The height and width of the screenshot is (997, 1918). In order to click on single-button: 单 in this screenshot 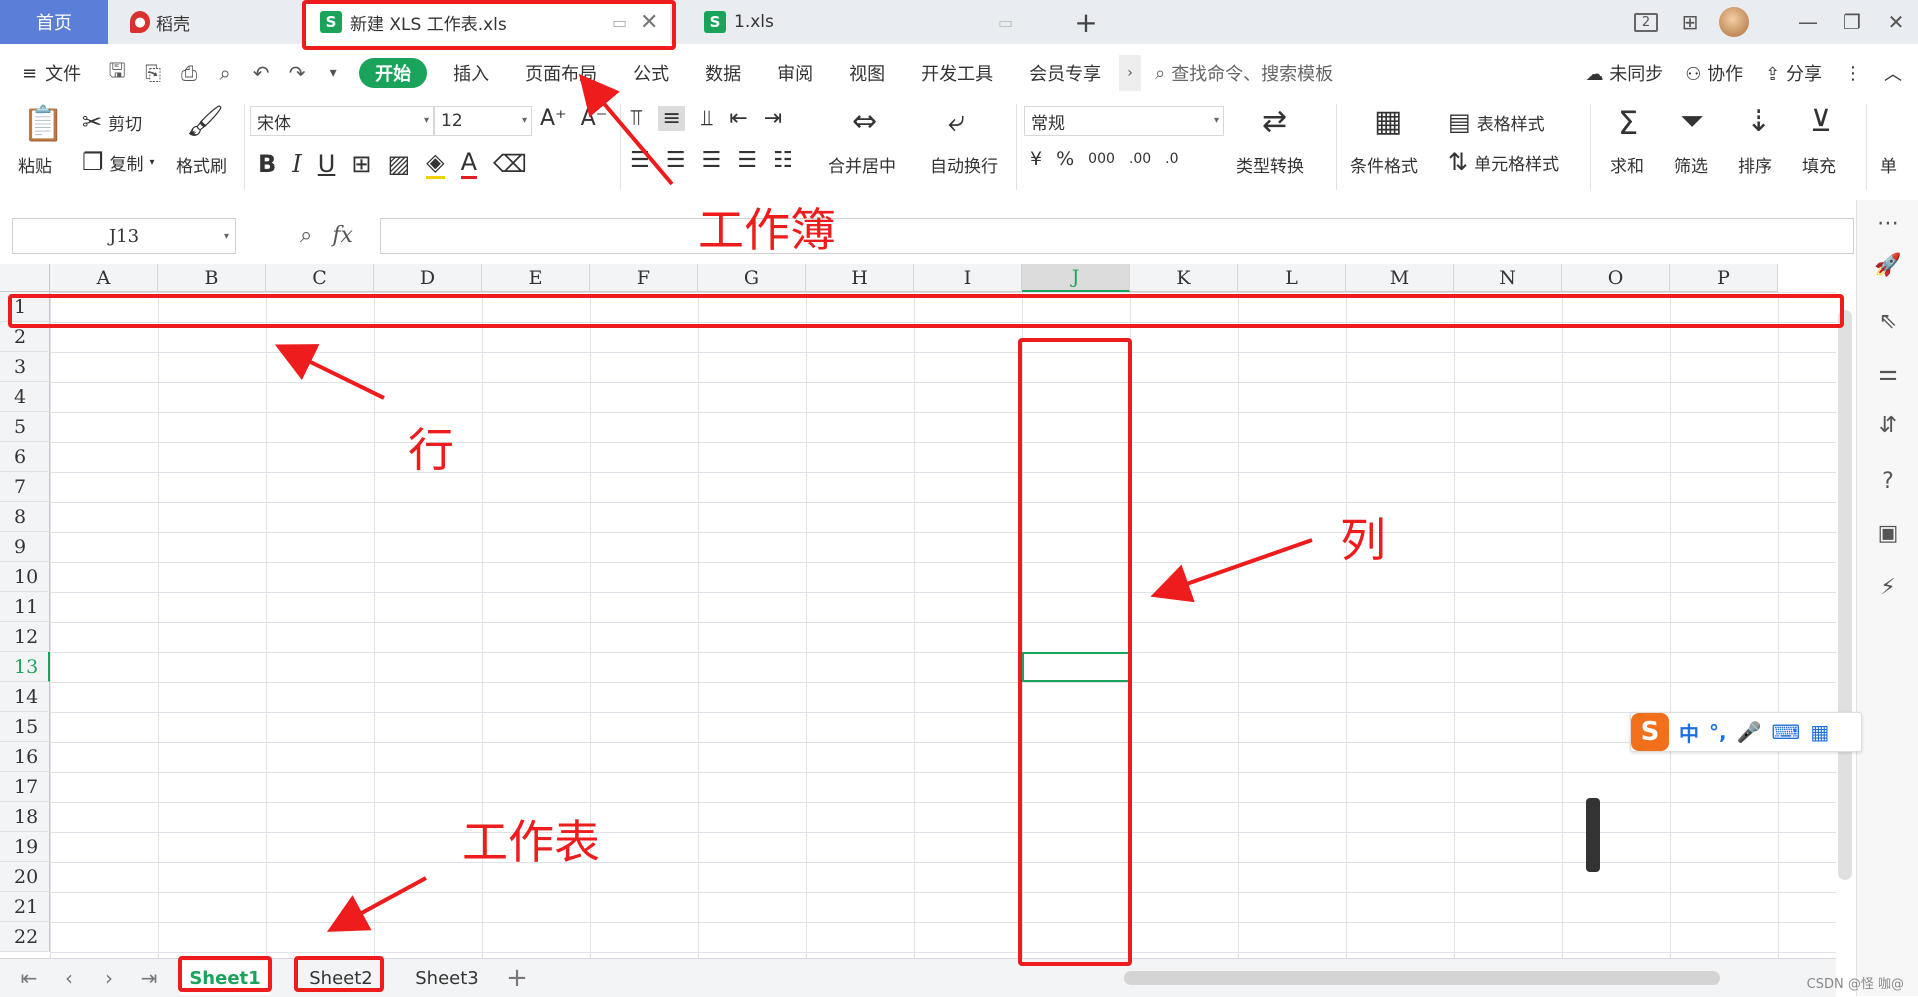, I will do `click(1888, 164)`.